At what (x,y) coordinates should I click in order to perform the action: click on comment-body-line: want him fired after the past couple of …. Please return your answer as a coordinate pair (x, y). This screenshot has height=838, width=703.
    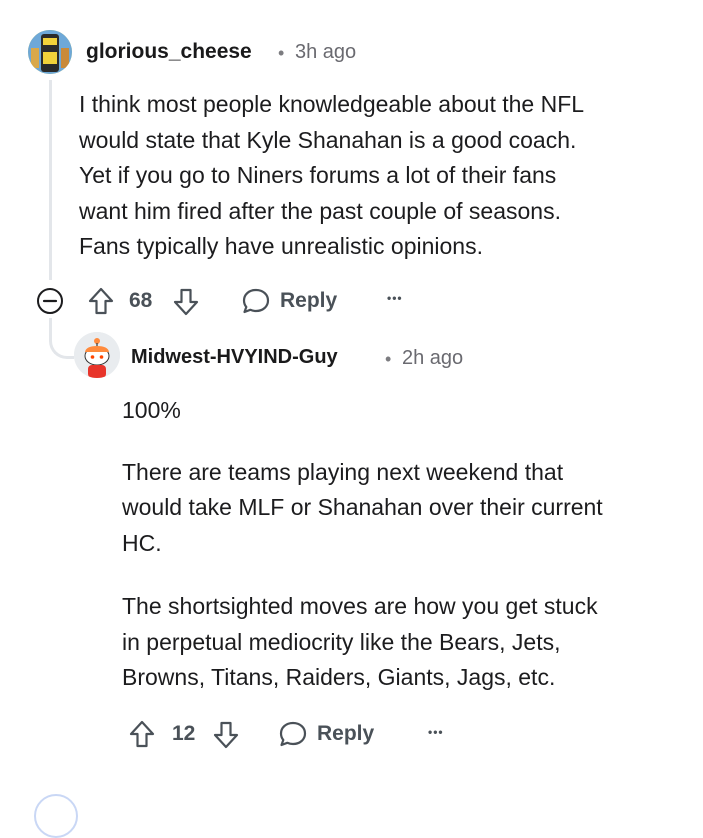
    Looking at the image, I should click on (320, 210).